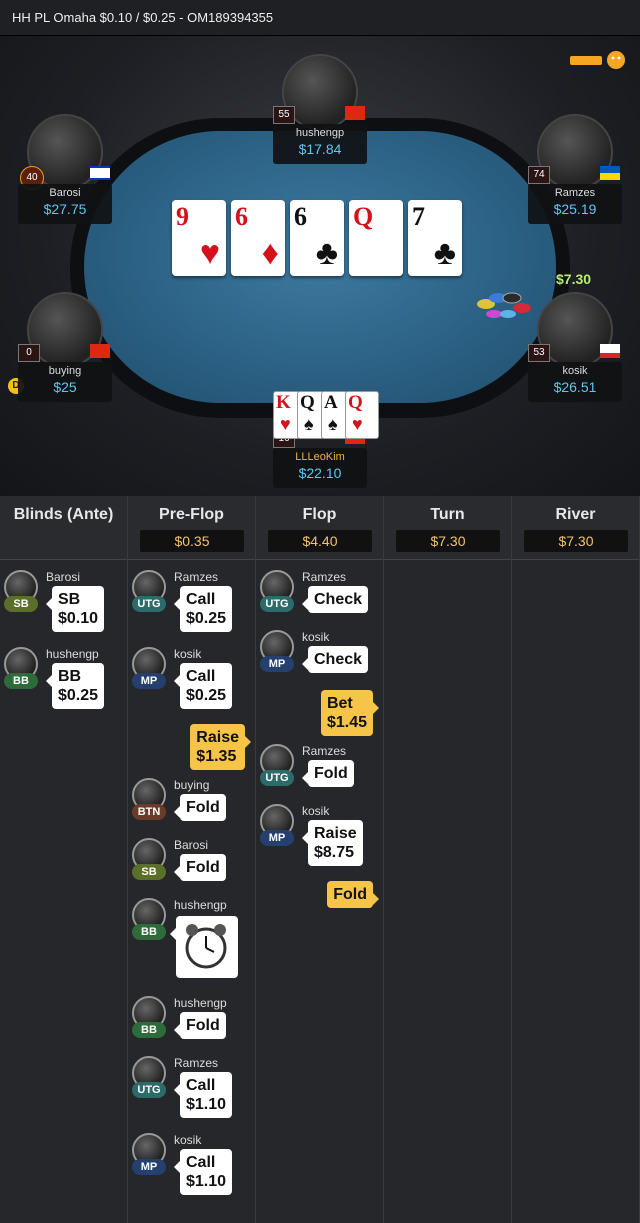  I want to click on player-nameplate: hushengp $17.84, so click(320, 144).